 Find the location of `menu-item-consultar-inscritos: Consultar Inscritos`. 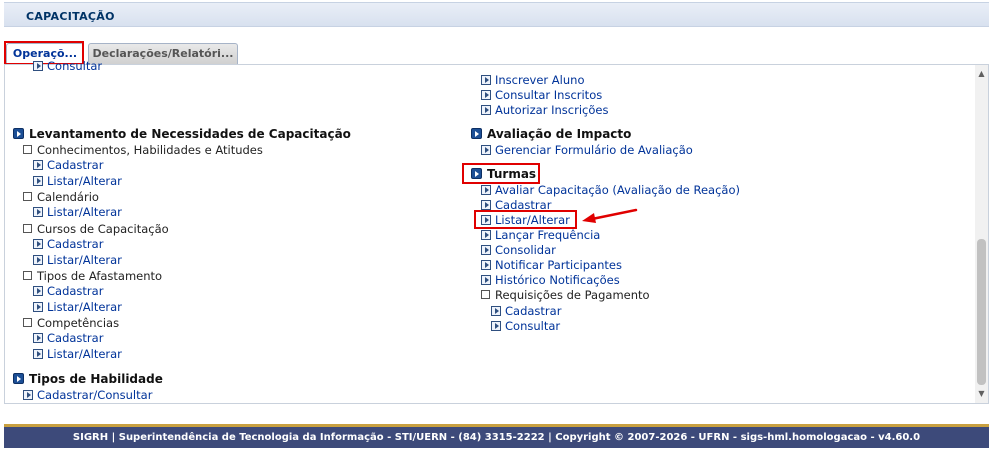

menu-item-consultar-inscritos: Consultar Inscritos is located at coordinates (541, 95).